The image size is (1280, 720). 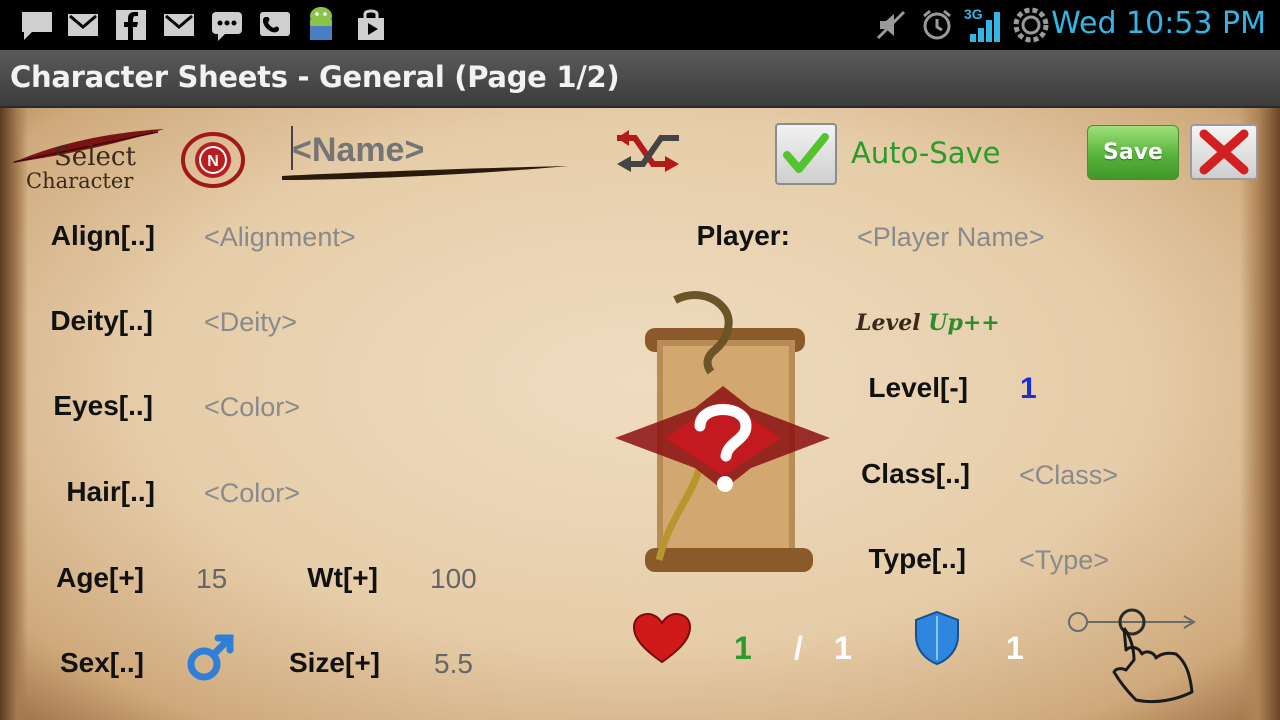 I want to click on signal-icon, so click(x=985, y=27).